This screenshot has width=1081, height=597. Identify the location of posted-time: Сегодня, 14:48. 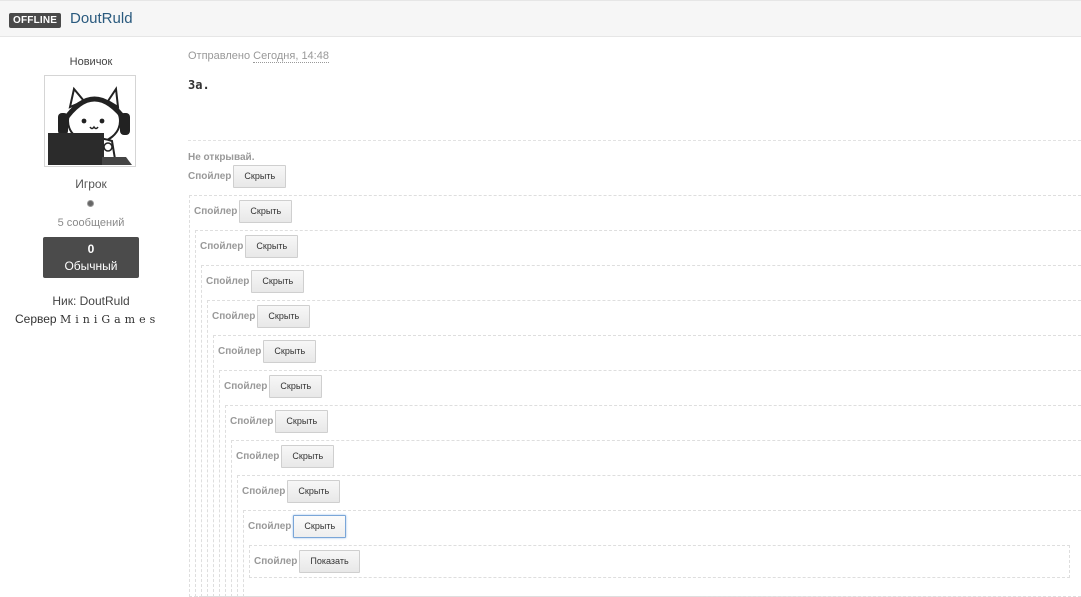
(291, 56).